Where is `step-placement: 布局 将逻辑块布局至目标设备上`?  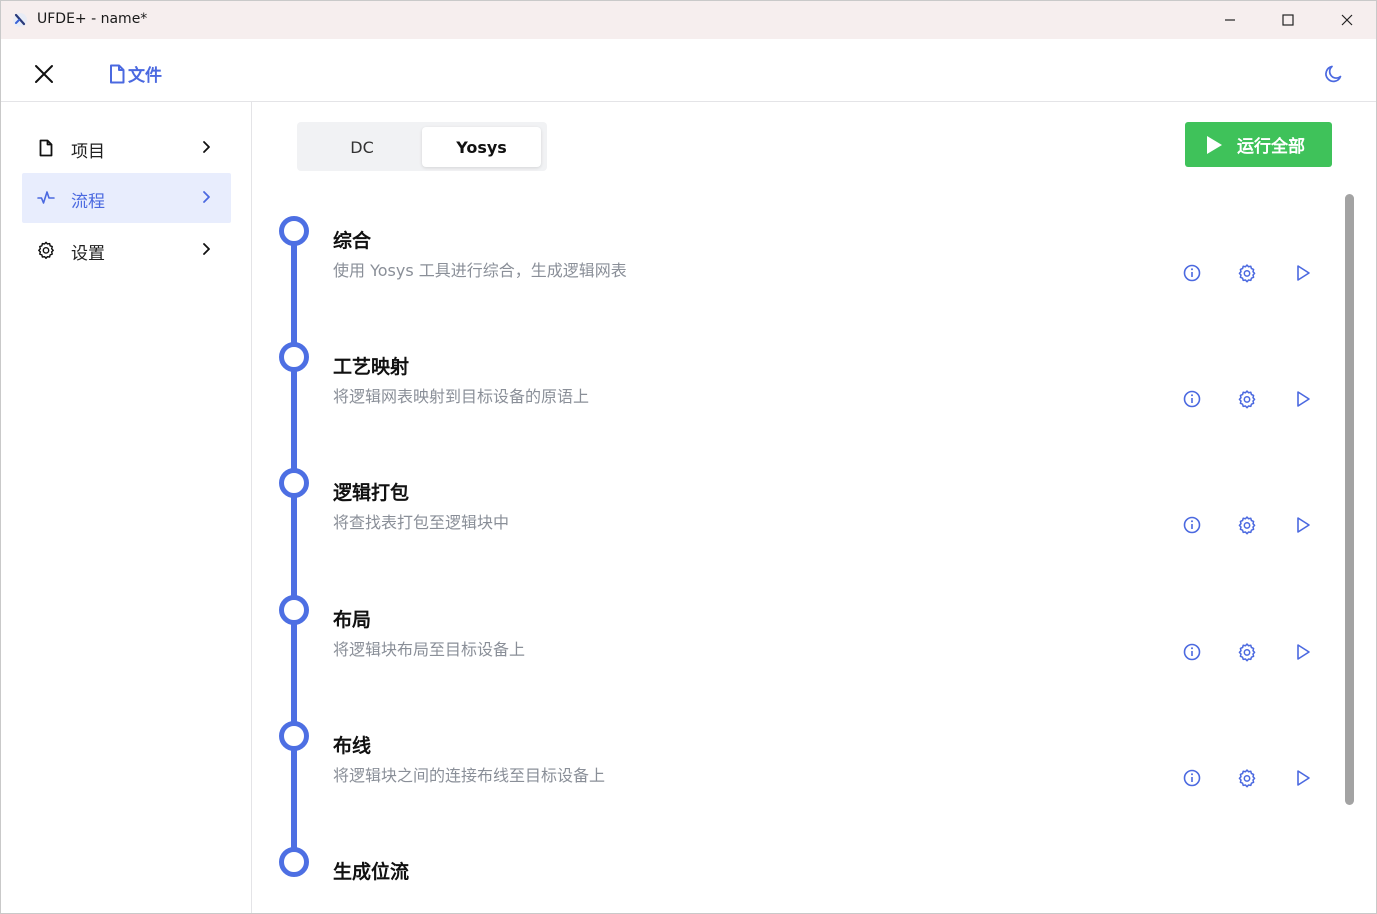 step-placement: 布局 将逻辑块布局至目标设备上 is located at coordinates (804, 650).